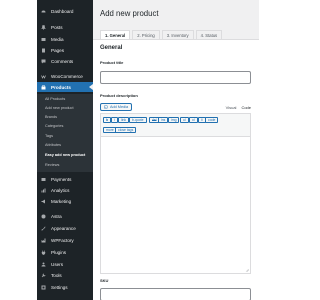  Describe the element at coordinates (112, 62) in the screenshot. I see `product-title-label: Product title` at that location.